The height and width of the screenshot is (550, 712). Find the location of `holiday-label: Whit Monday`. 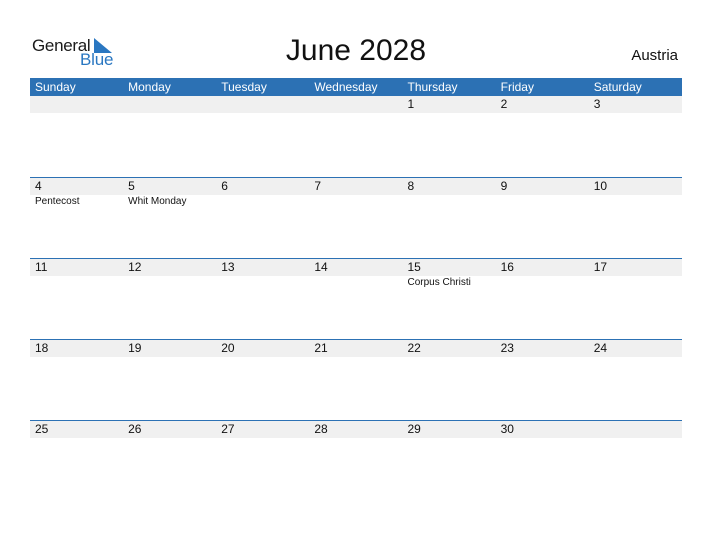

holiday-label: Whit Monday is located at coordinates (157, 201).